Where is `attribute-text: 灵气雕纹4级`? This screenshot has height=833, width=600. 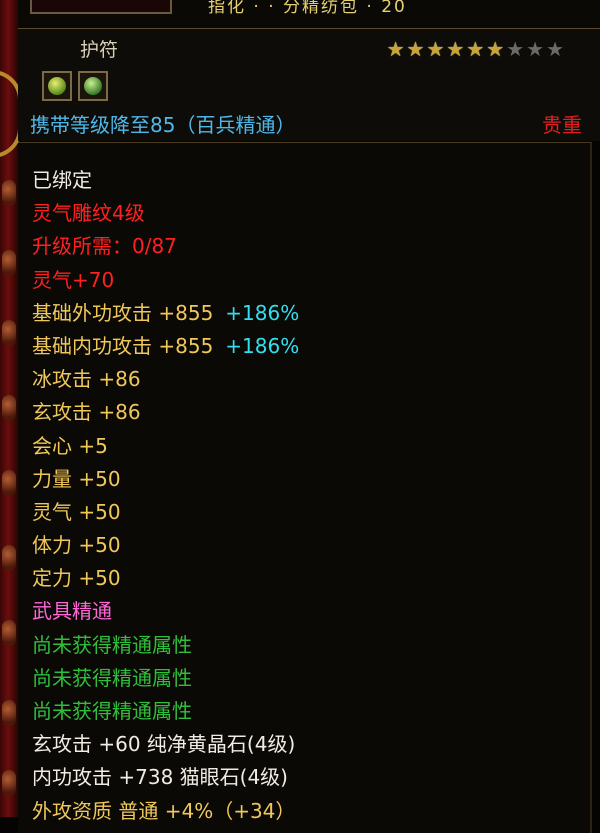
attribute-text: 灵气雕纹4级 is located at coordinates (88, 213).